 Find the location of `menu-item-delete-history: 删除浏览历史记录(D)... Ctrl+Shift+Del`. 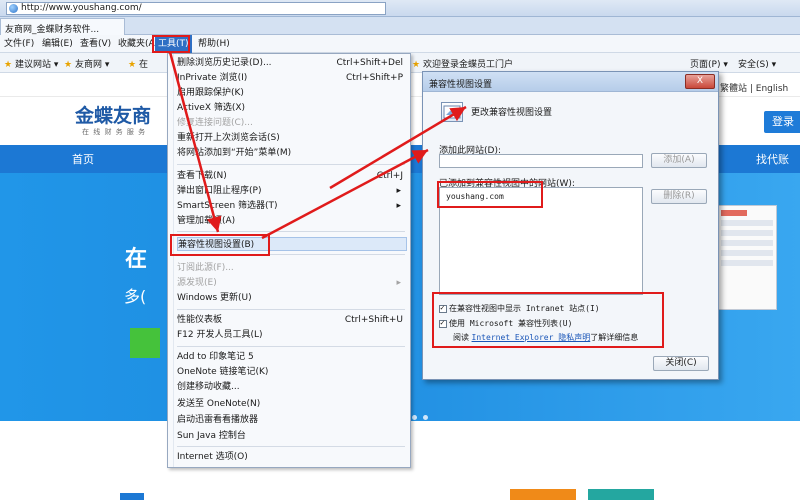

menu-item-delete-history: 删除浏览历史记录(D)... Ctrl+Shift+Del is located at coordinates (292, 63).